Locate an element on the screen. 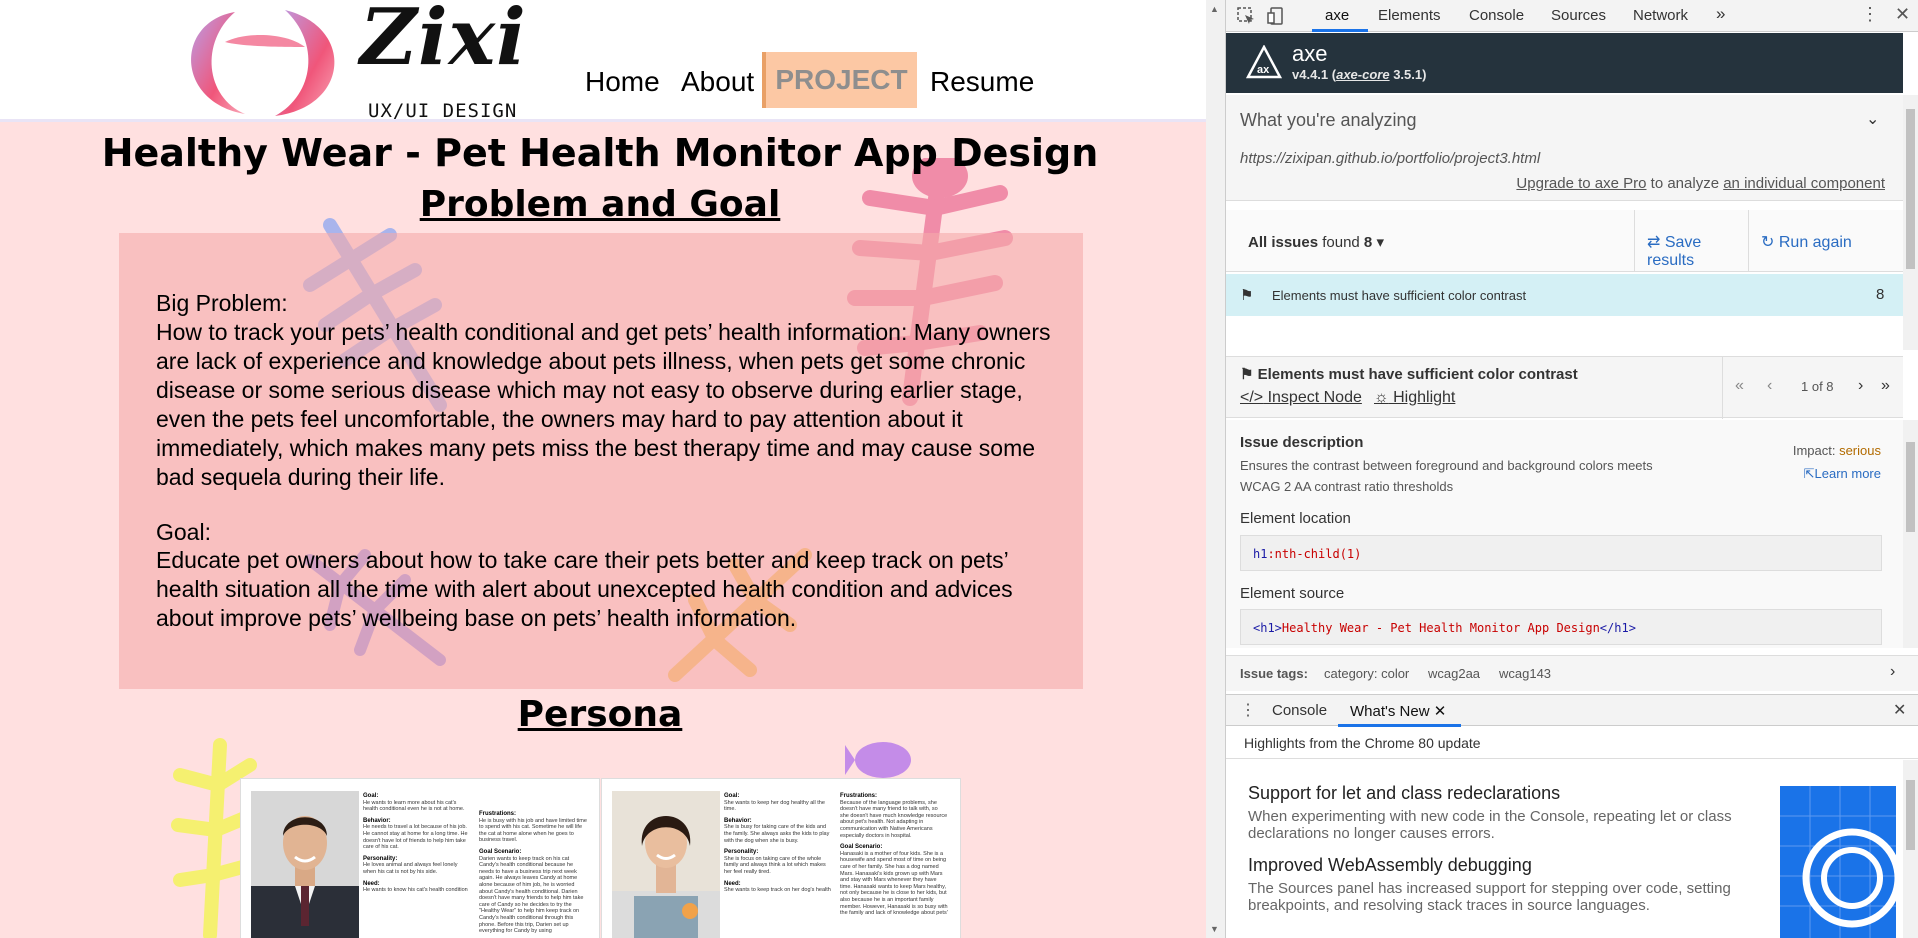  nav-about-link: About is located at coordinates (717, 82).